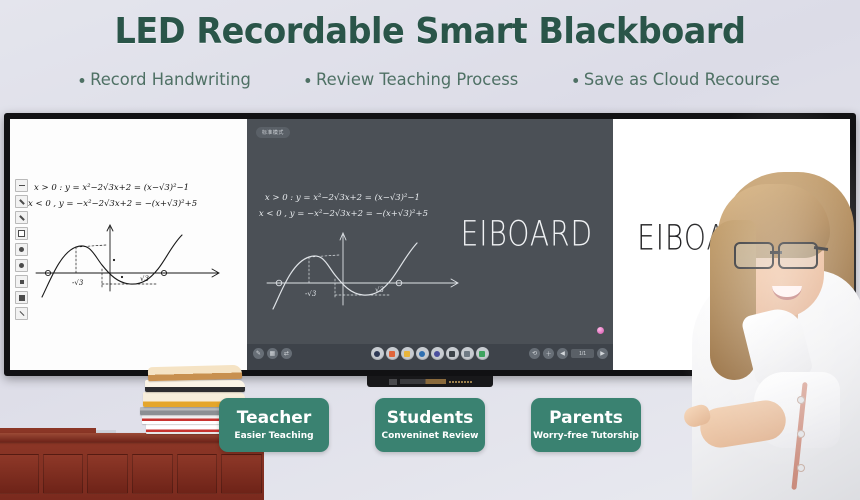 The image size is (860, 500). Describe the element at coordinates (21, 313) in the screenshot. I see `close-tool-icon` at that location.